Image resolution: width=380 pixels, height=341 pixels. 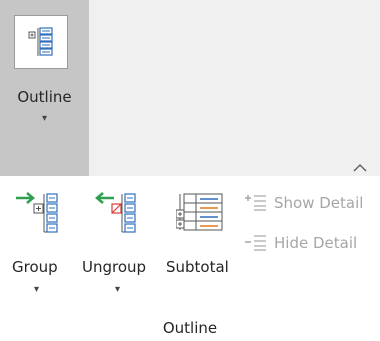 What do you see at coordinates (190, 328) in the screenshot?
I see `outline-group-caption: Outline` at bounding box center [190, 328].